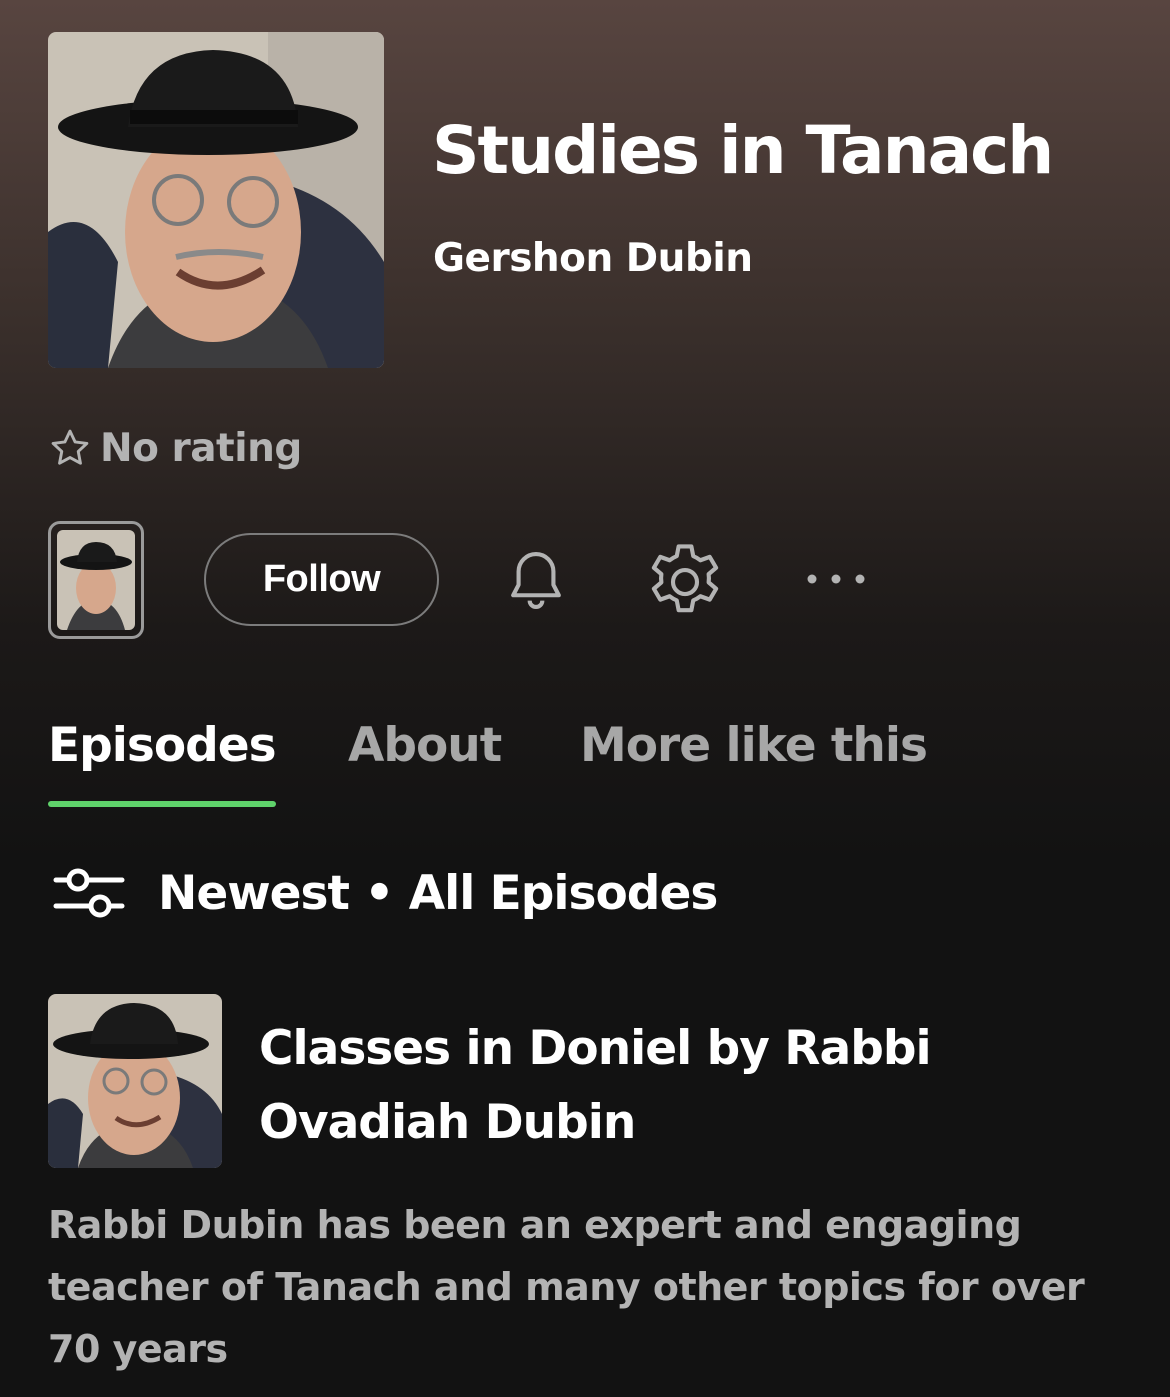 This screenshot has width=1170, height=1397. What do you see at coordinates (689, 1086) in the screenshot?
I see `episode-title: Classes in Doniel by Rabbi Ovadiah Dubin` at bounding box center [689, 1086].